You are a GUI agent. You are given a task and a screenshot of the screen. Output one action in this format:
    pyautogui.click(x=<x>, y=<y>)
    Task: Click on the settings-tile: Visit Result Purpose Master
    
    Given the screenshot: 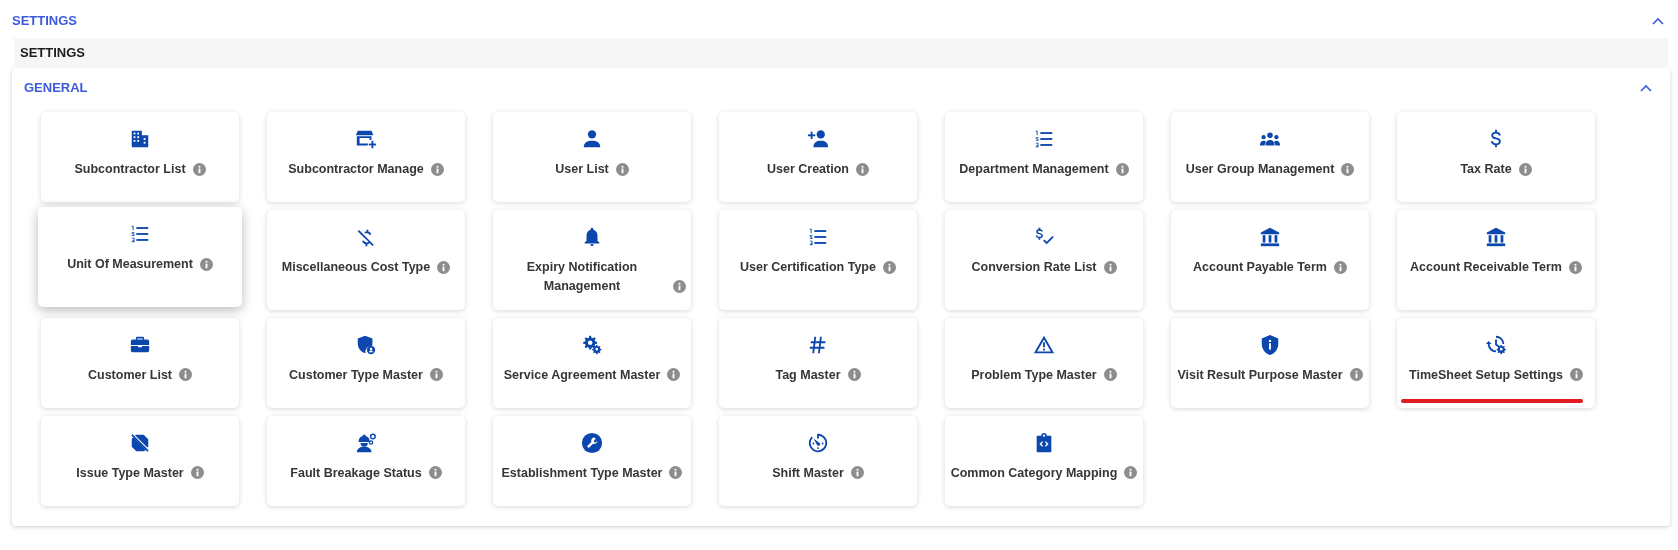 What is the action you would take?
    pyautogui.click(x=1270, y=362)
    